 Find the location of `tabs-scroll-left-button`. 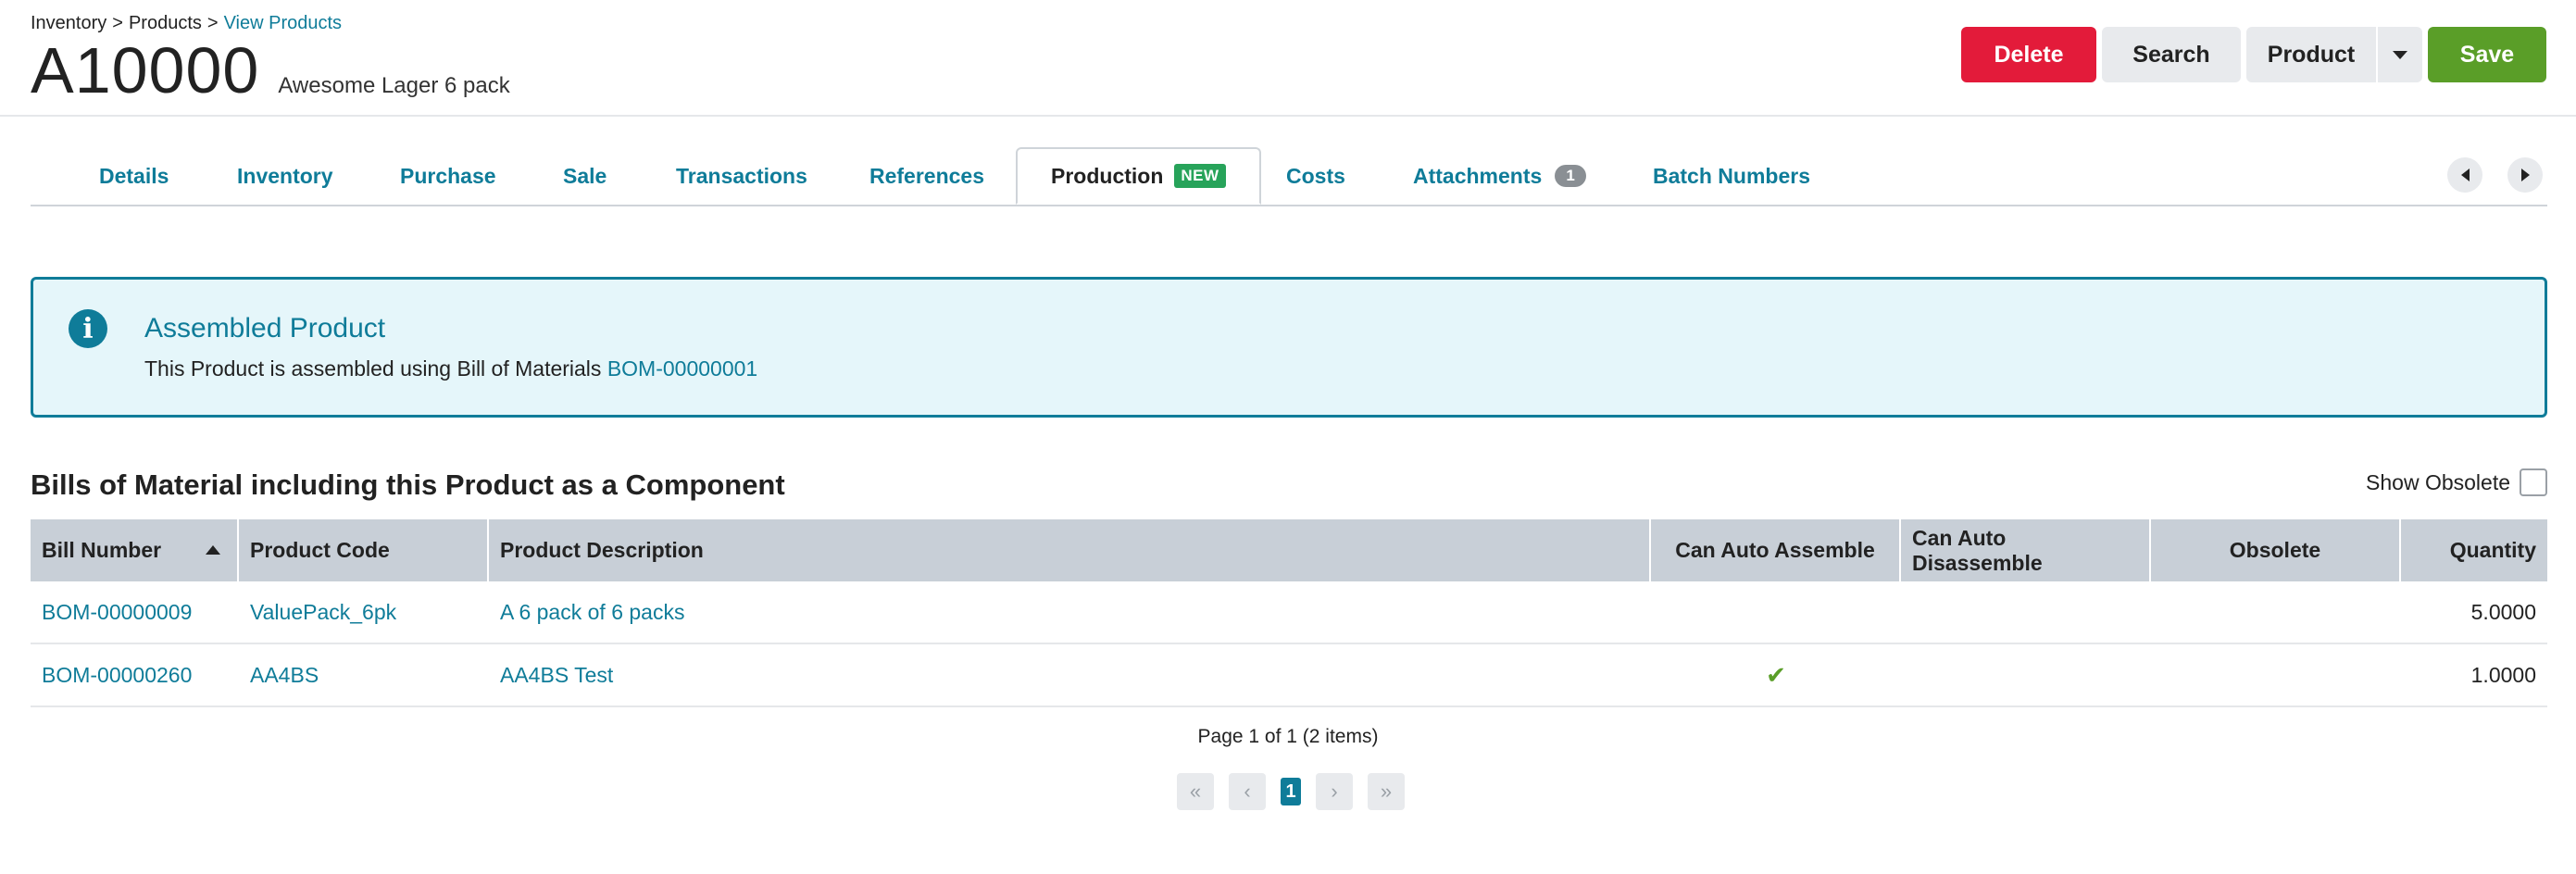

tabs-scroll-left-button is located at coordinates (2465, 175).